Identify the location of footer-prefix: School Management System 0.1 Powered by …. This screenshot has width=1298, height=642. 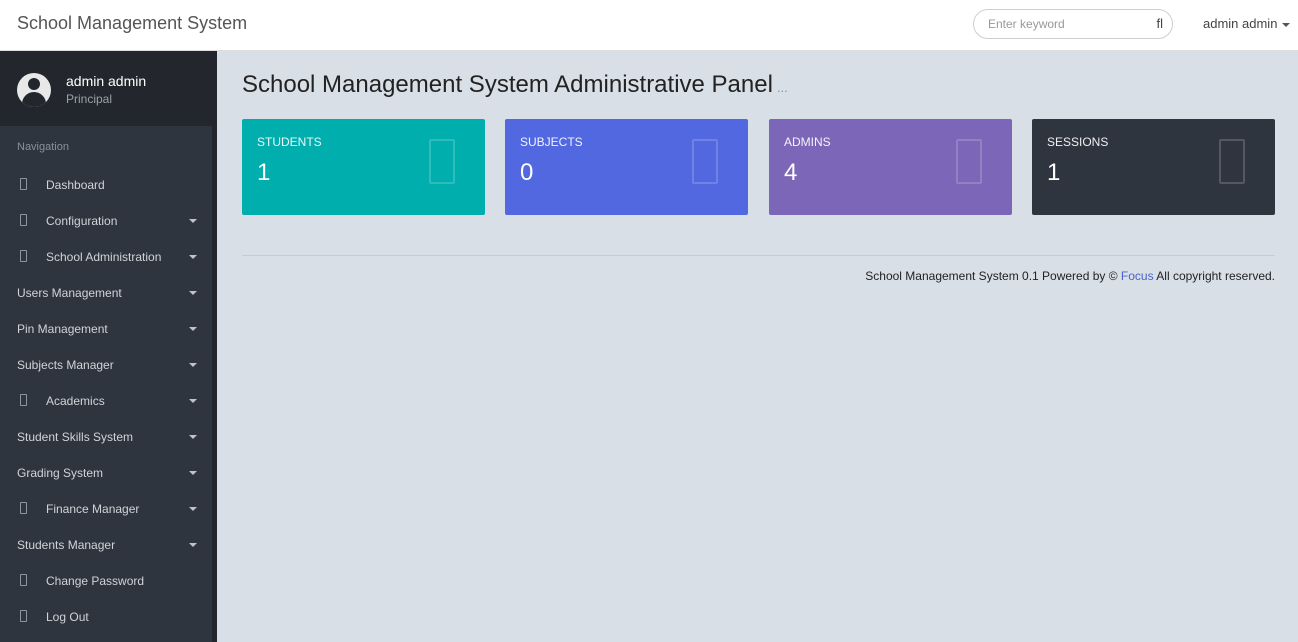
(993, 276).